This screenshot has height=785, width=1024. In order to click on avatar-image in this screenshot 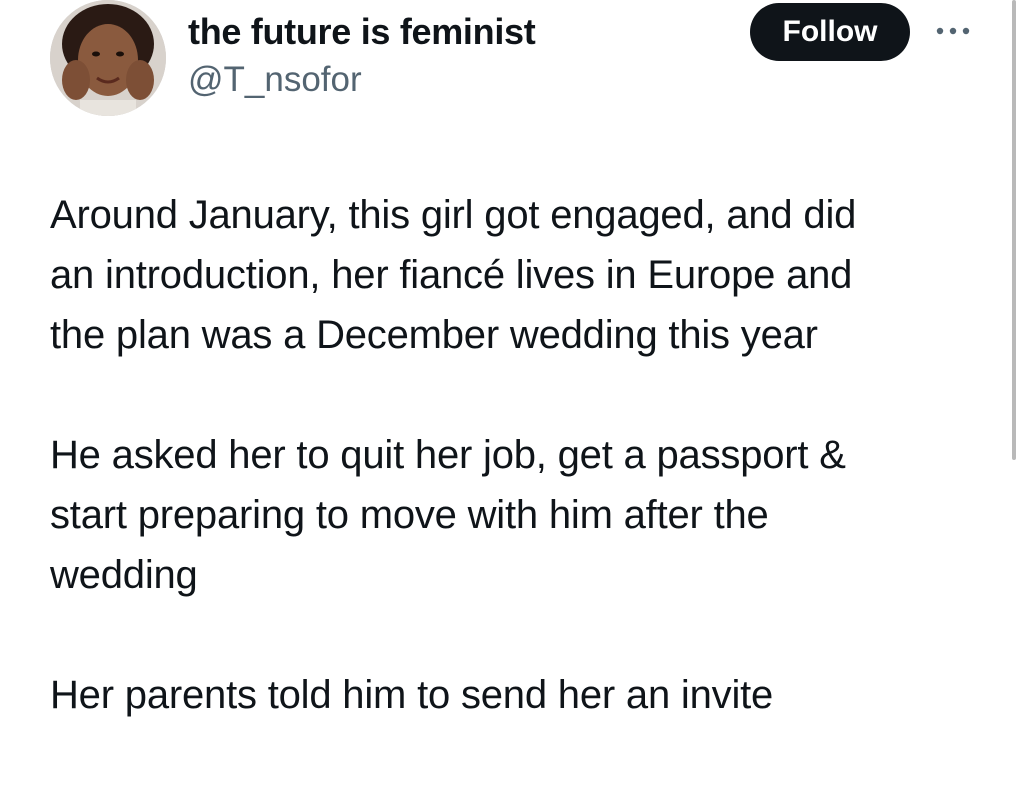, I will do `click(108, 58)`.